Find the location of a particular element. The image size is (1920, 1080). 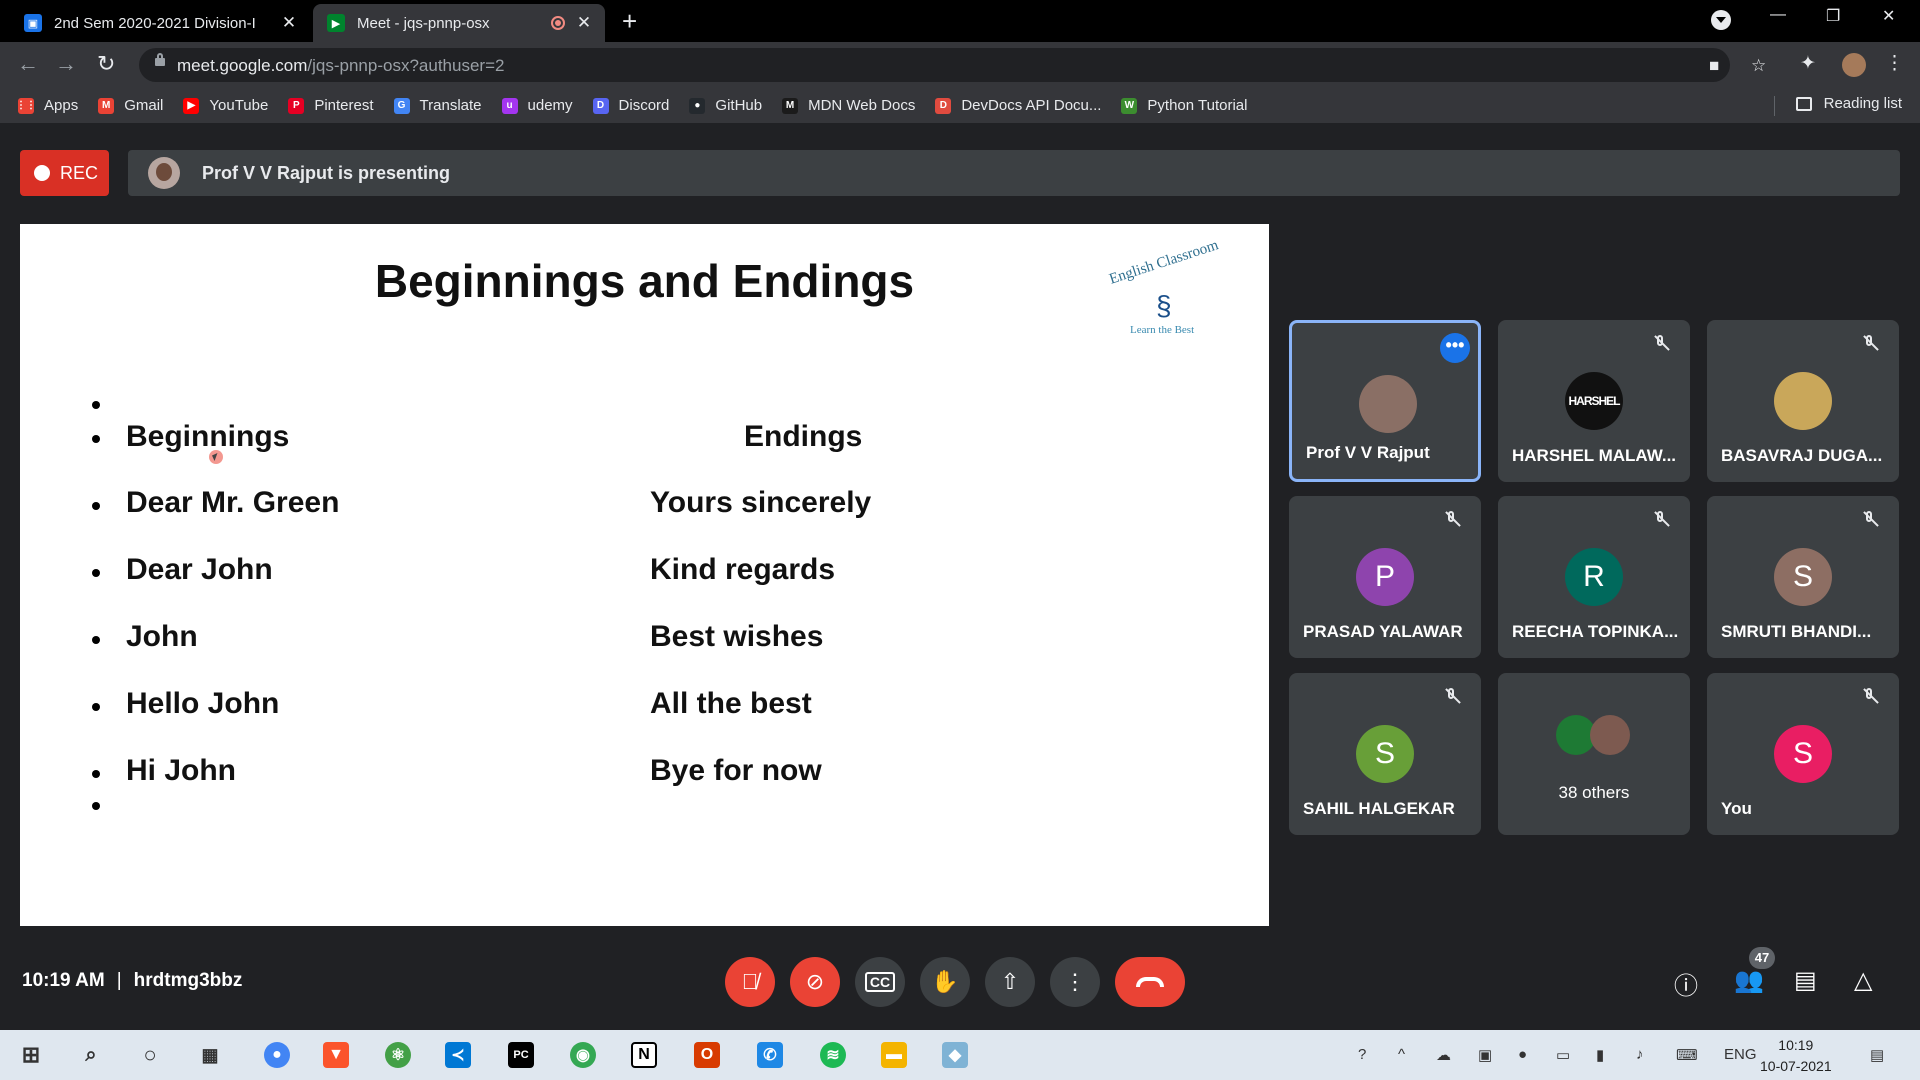

camera-icon: ■ is located at coordinates (1714, 66).